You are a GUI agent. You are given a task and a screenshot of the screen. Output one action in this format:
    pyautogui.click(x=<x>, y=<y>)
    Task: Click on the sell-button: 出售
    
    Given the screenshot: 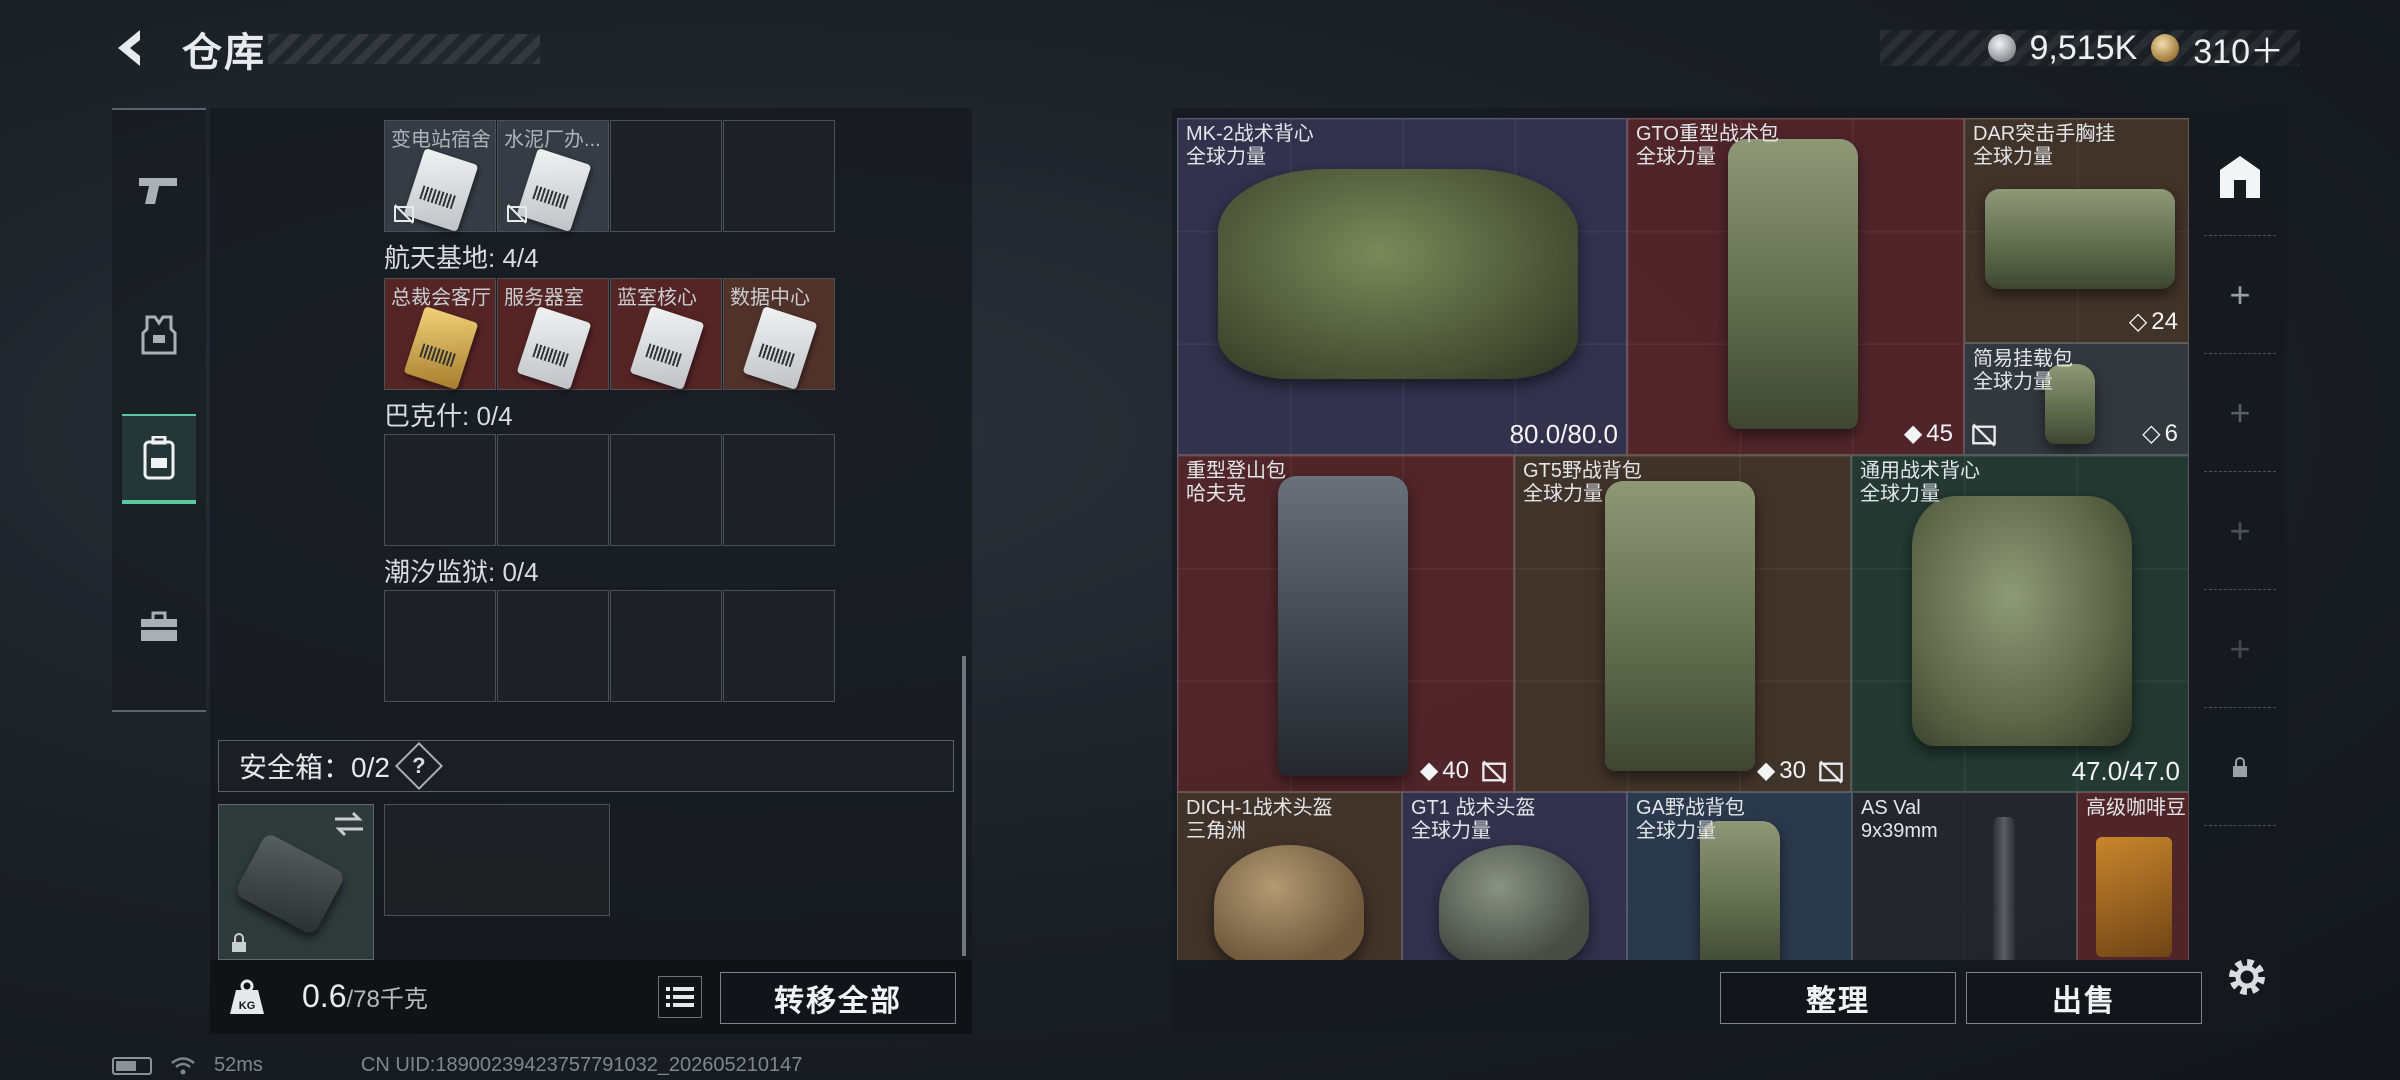 What is the action you would take?
    pyautogui.click(x=2084, y=998)
    